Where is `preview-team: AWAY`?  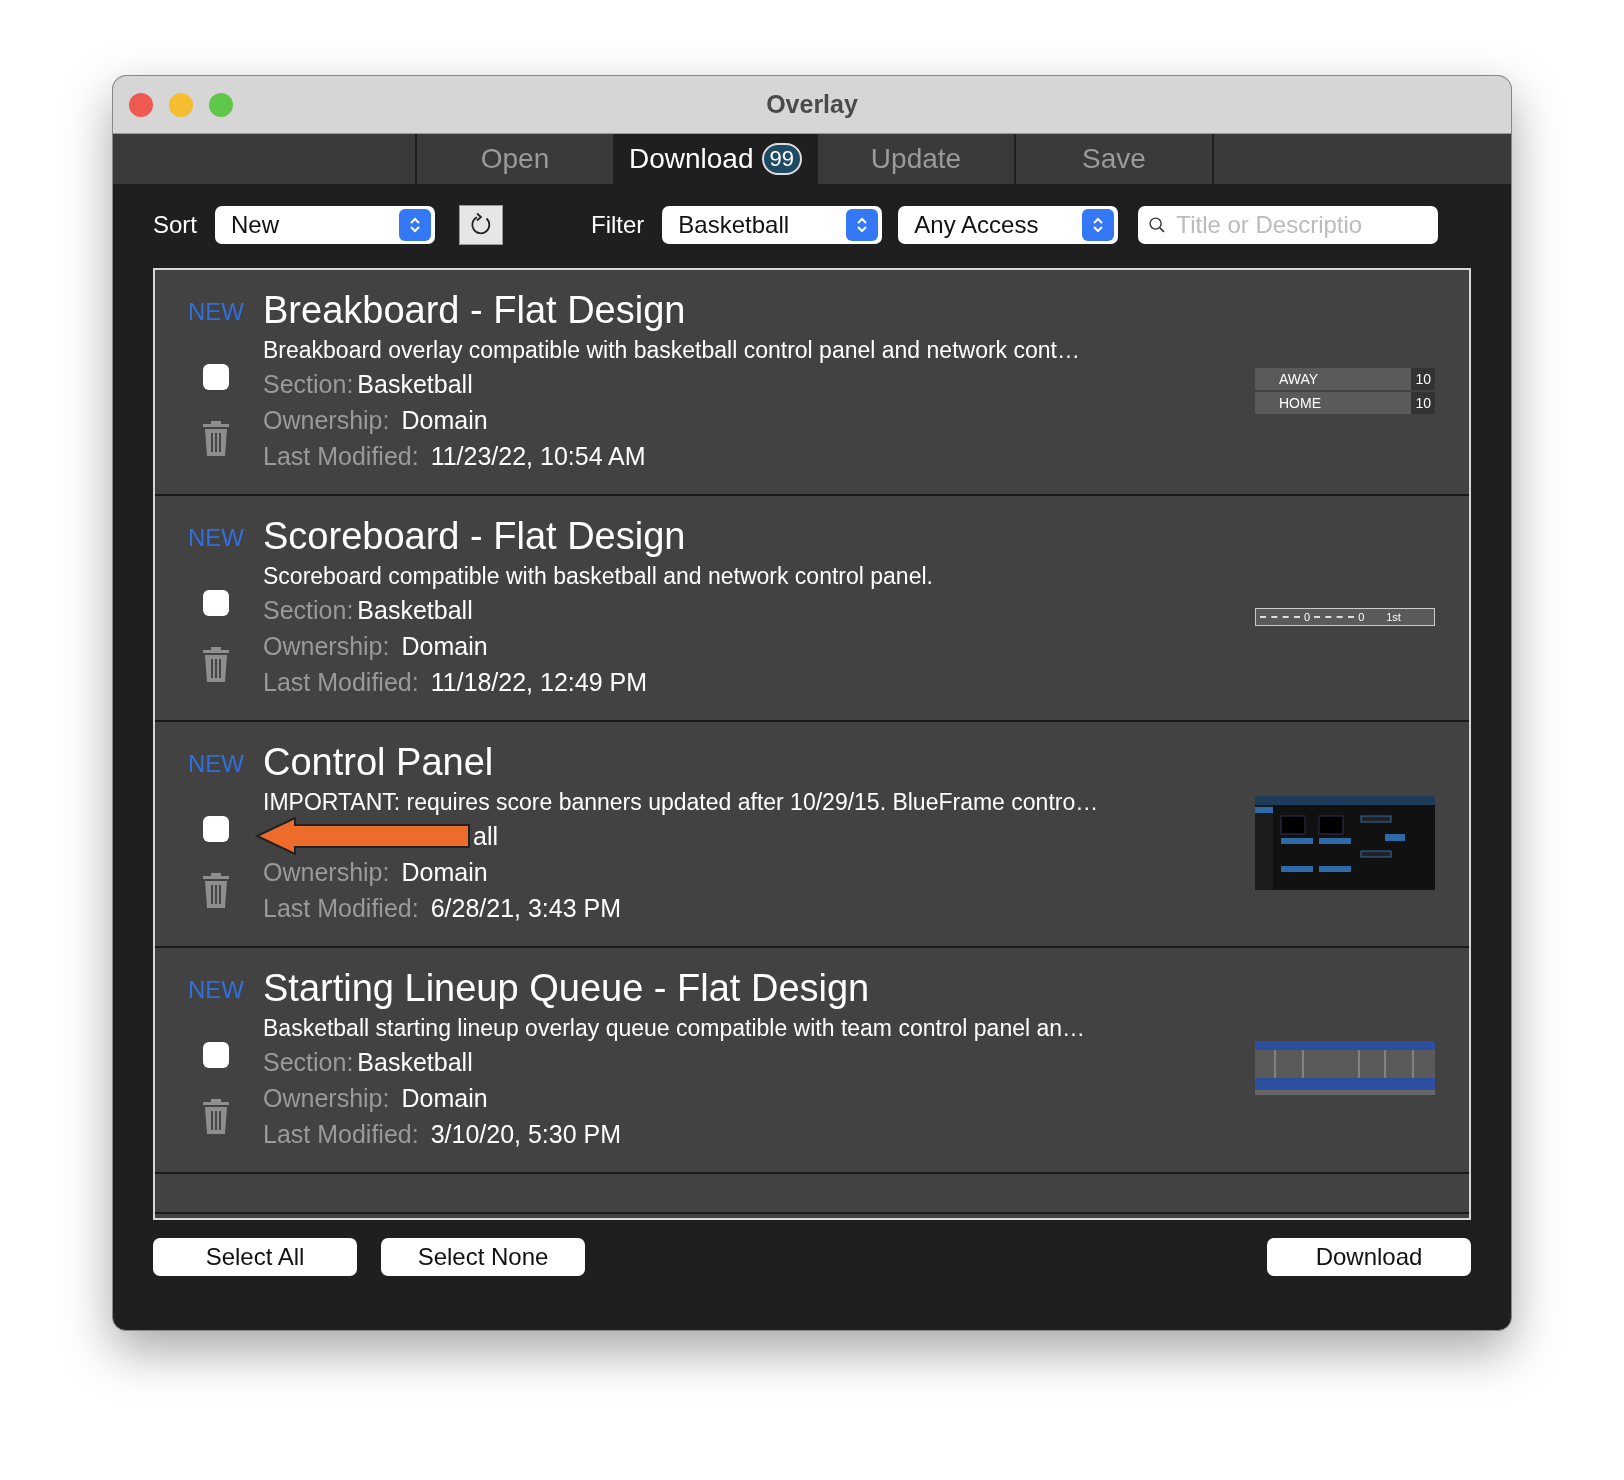 preview-team: AWAY is located at coordinates (1299, 379).